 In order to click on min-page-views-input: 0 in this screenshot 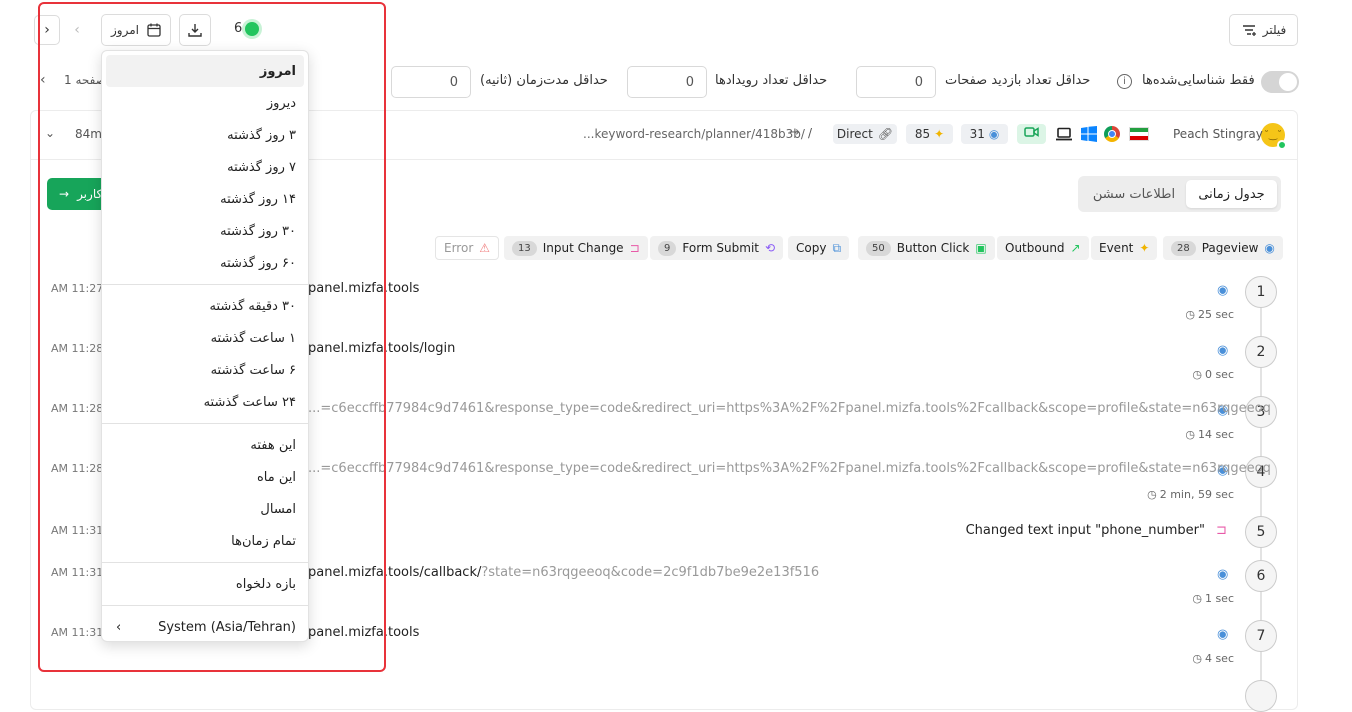, I will do `click(896, 82)`.